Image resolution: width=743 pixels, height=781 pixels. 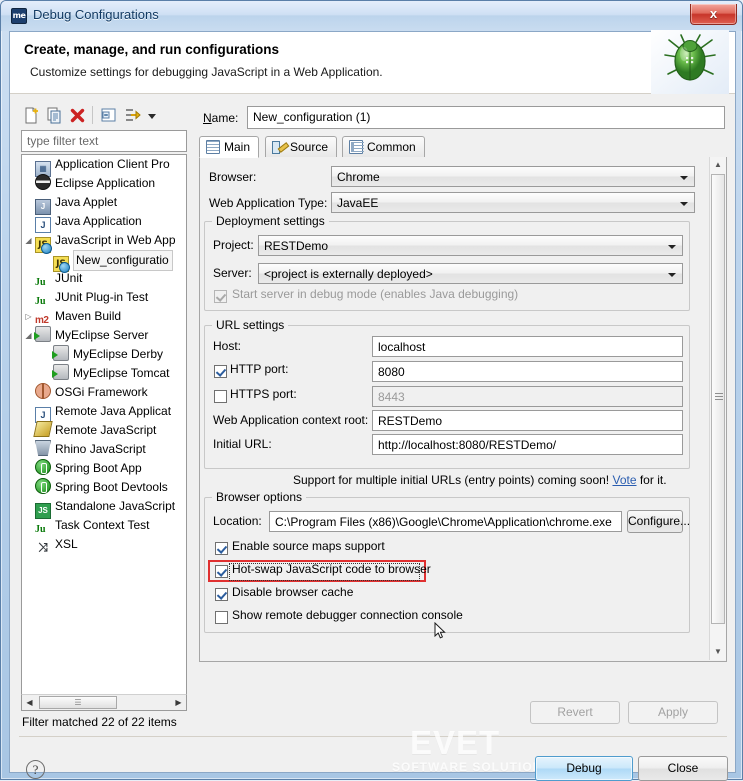 I want to click on tree-expander-collapsed-icon: ▷, so click(x=28, y=316).